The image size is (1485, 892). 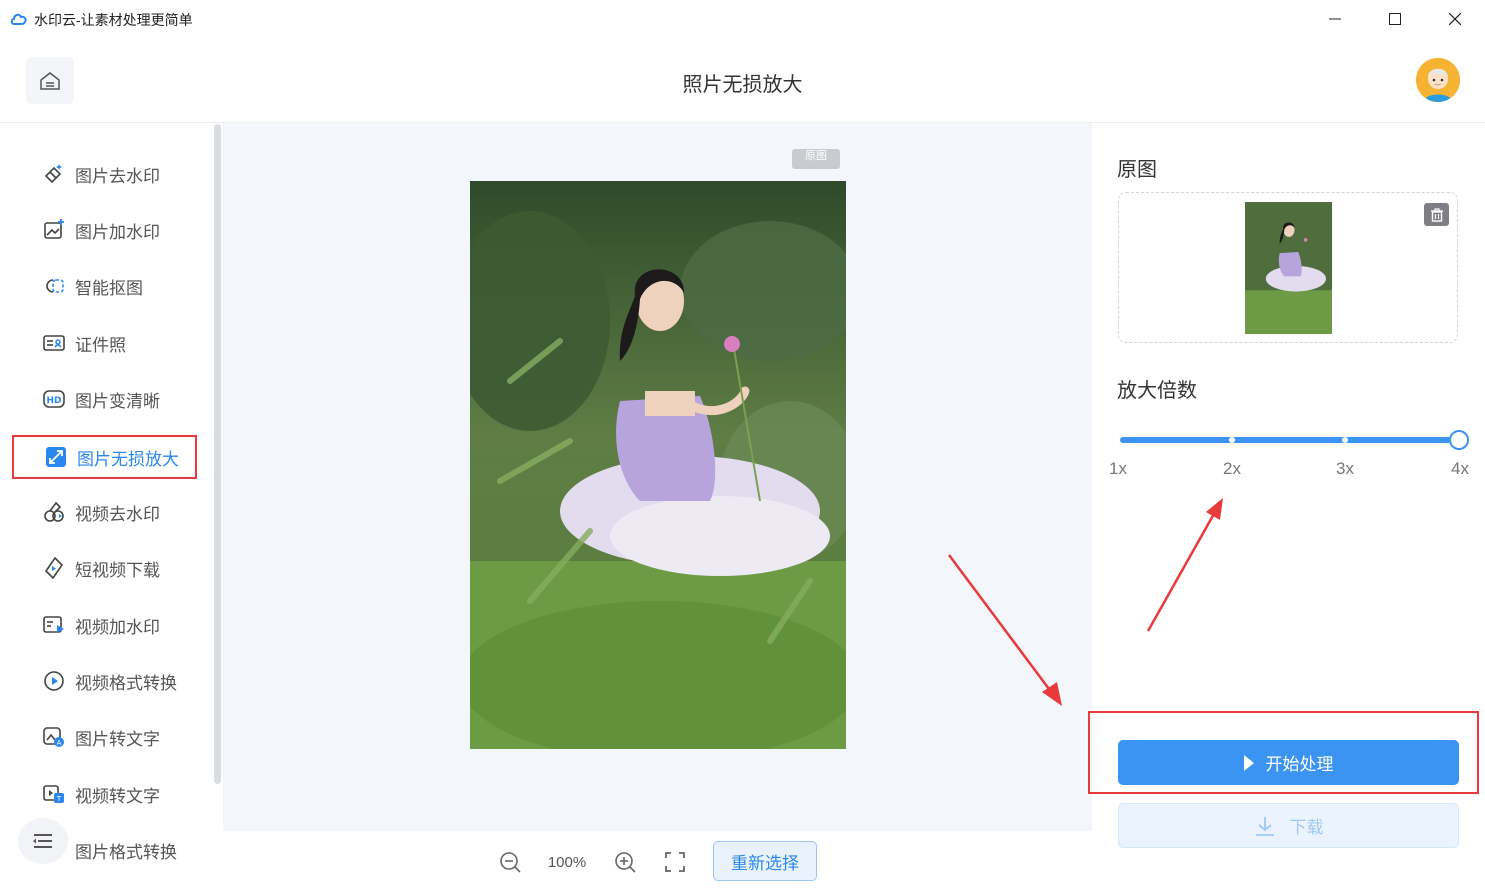 I want to click on window-title: 水印云-让素材处理更简单, so click(x=113, y=20).